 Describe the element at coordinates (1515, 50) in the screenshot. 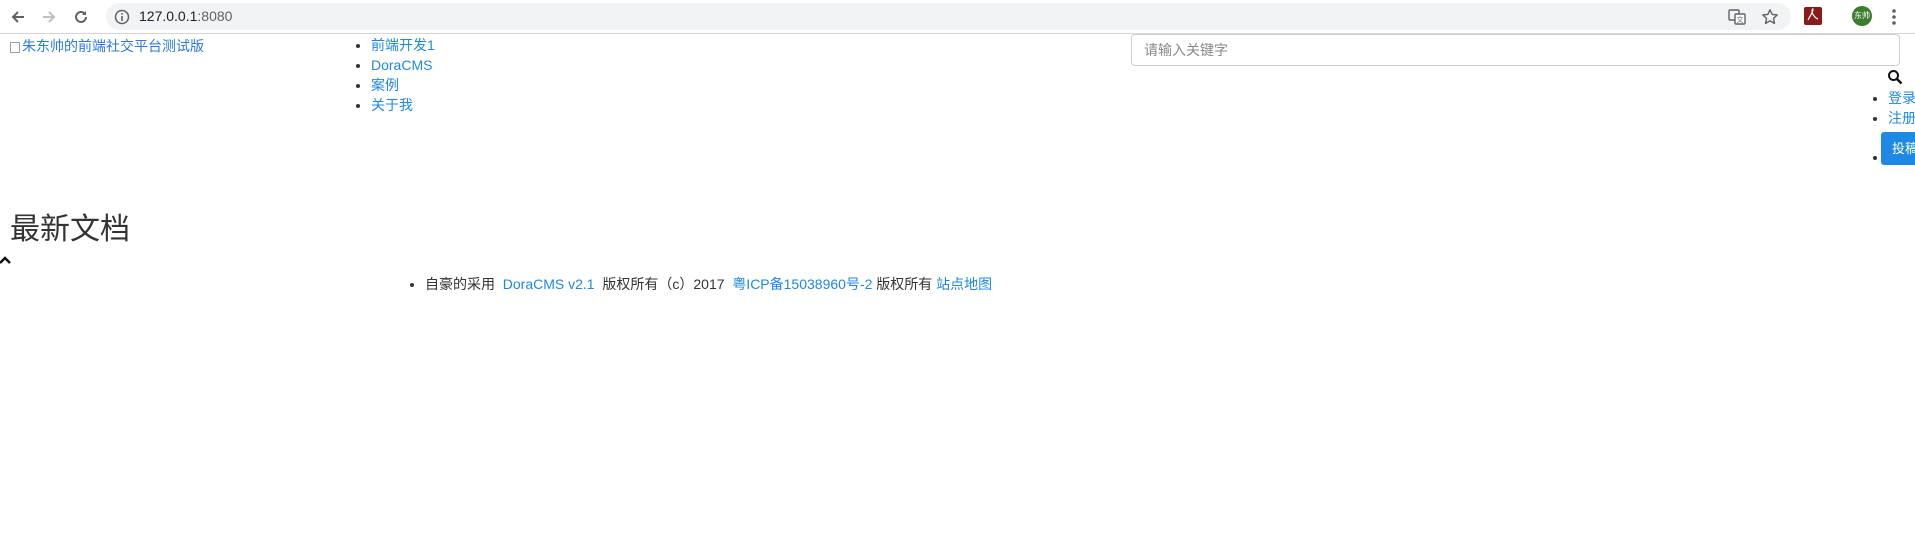

I see `search-input` at that location.